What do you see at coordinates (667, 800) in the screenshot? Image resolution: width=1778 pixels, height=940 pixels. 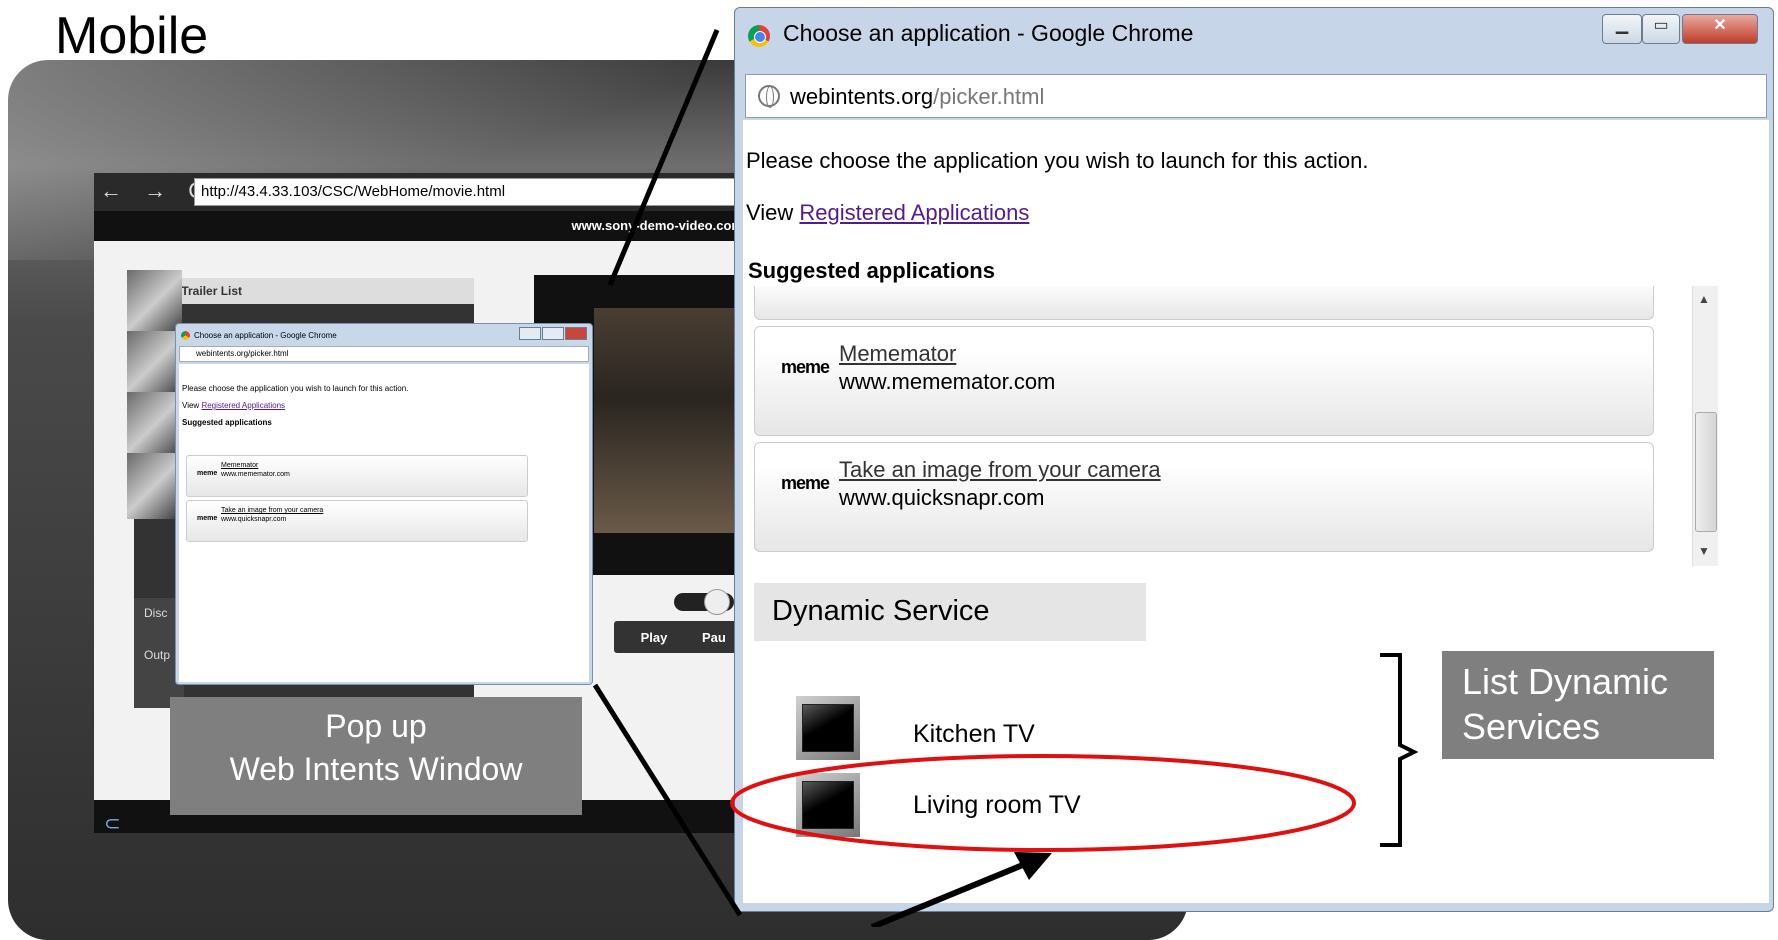 I see `zoom-line-bottom` at bounding box center [667, 800].